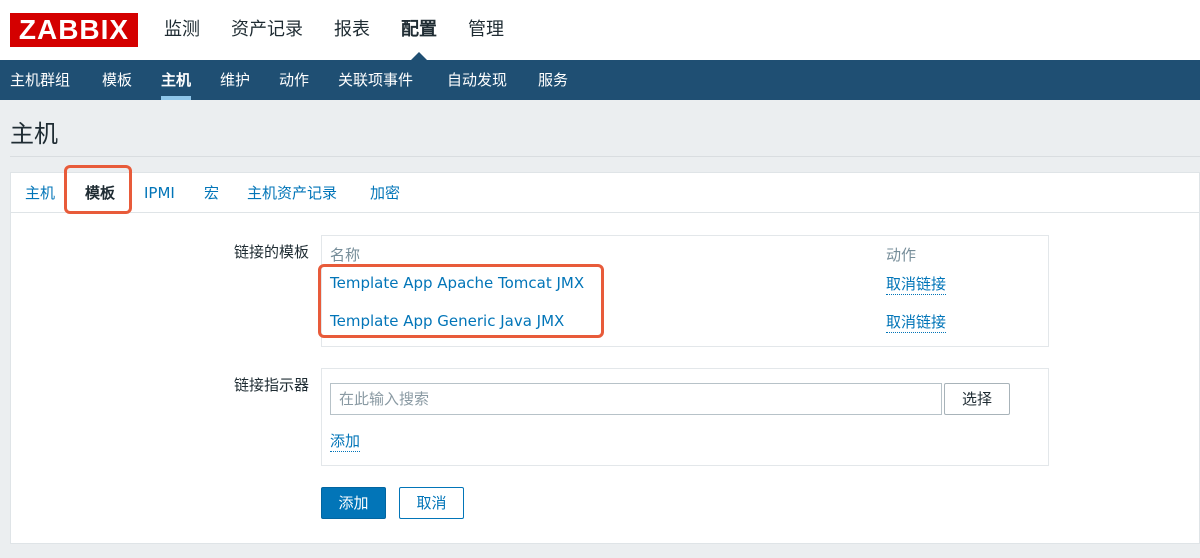  Describe the element at coordinates (901, 255) in the screenshot. I see `column-header-action: 动作` at that location.